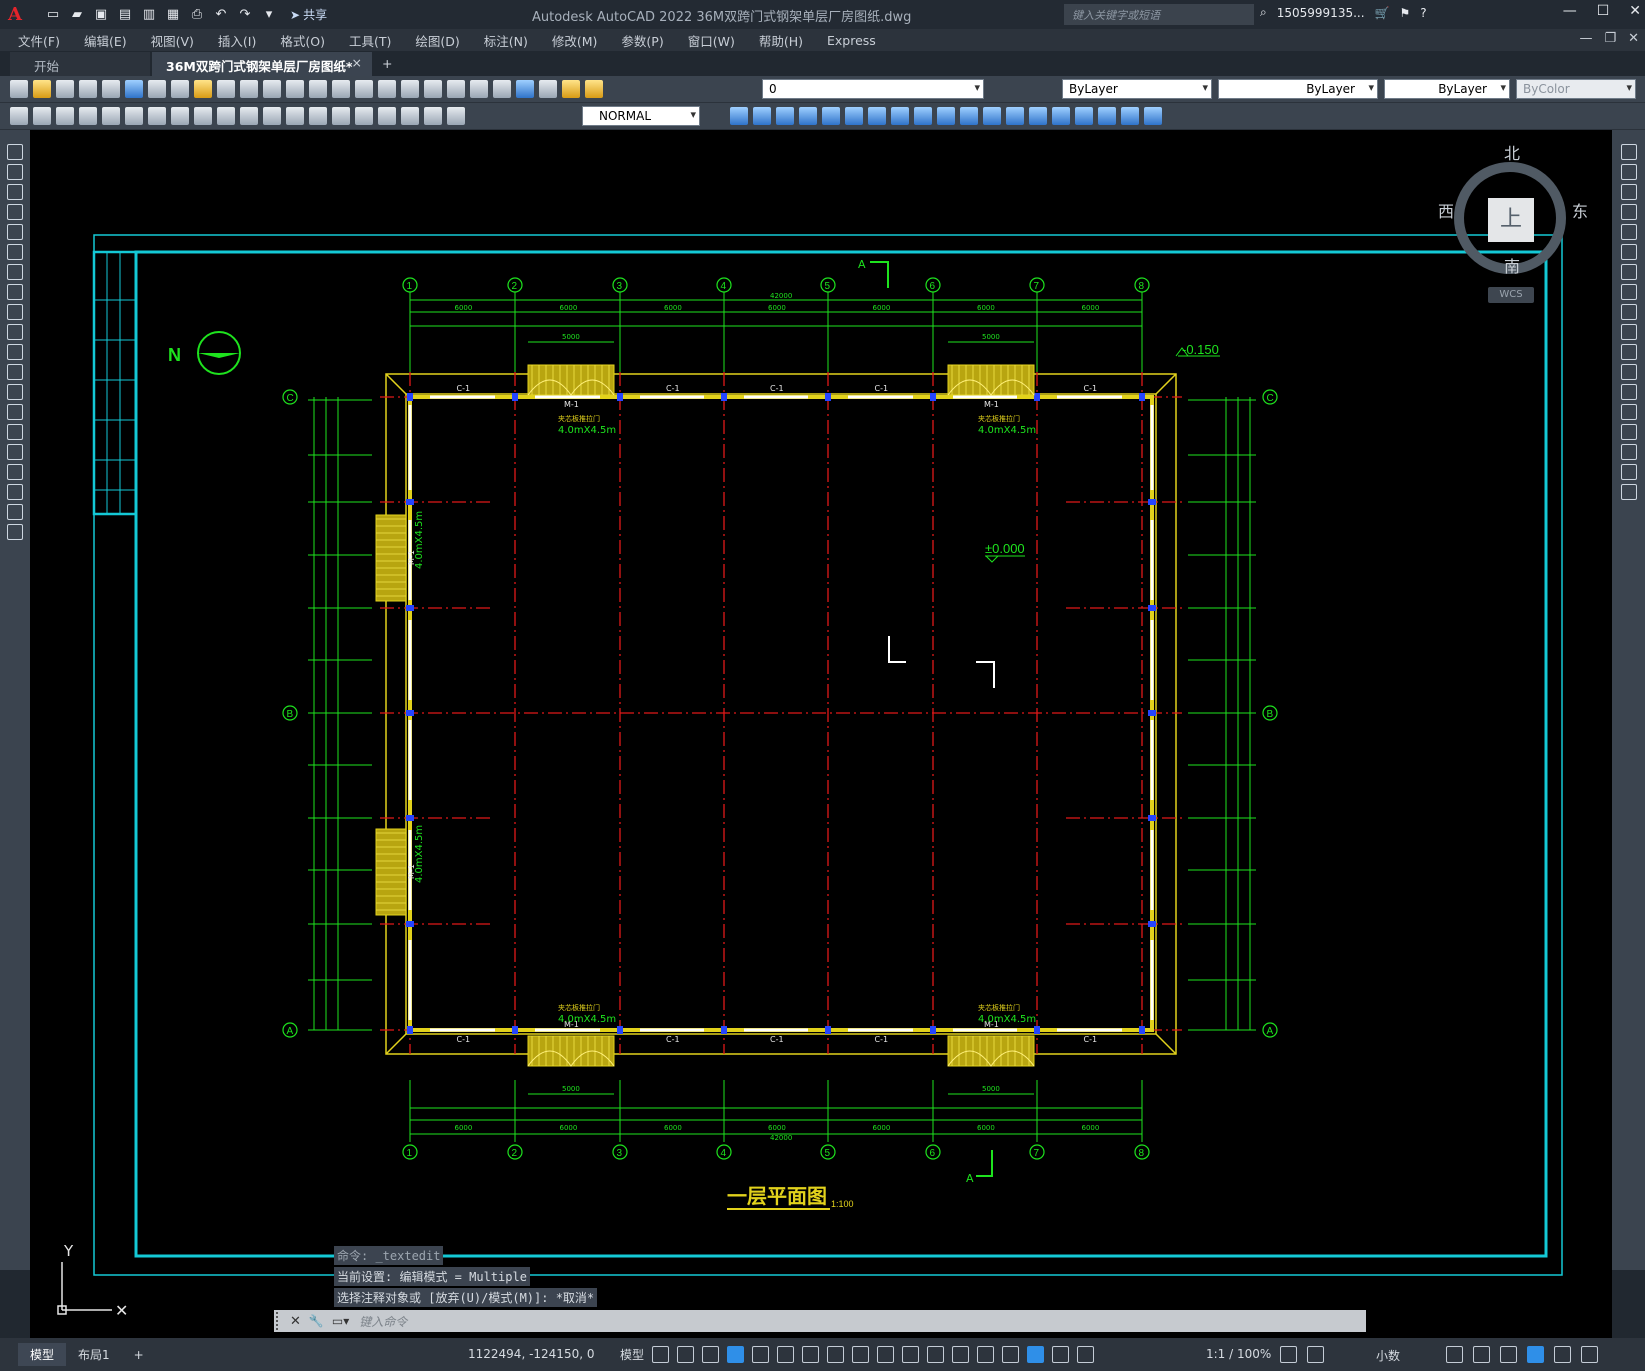 The width and height of the screenshot is (1645, 1371). What do you see at coordinates (911, 1354) in the screenshot?
I see `selection-cycling-icon` at bounding box center [911, 1354].